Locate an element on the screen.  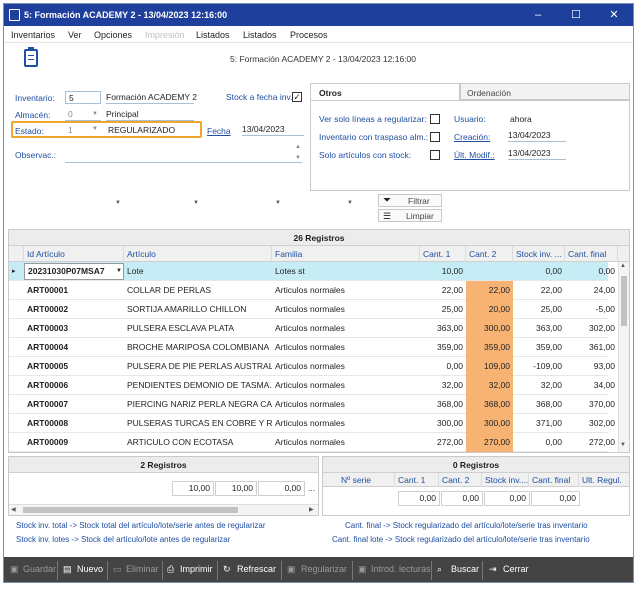
observaciones-scroll-down-icon: ▼ is located at coordinates (298, 158).